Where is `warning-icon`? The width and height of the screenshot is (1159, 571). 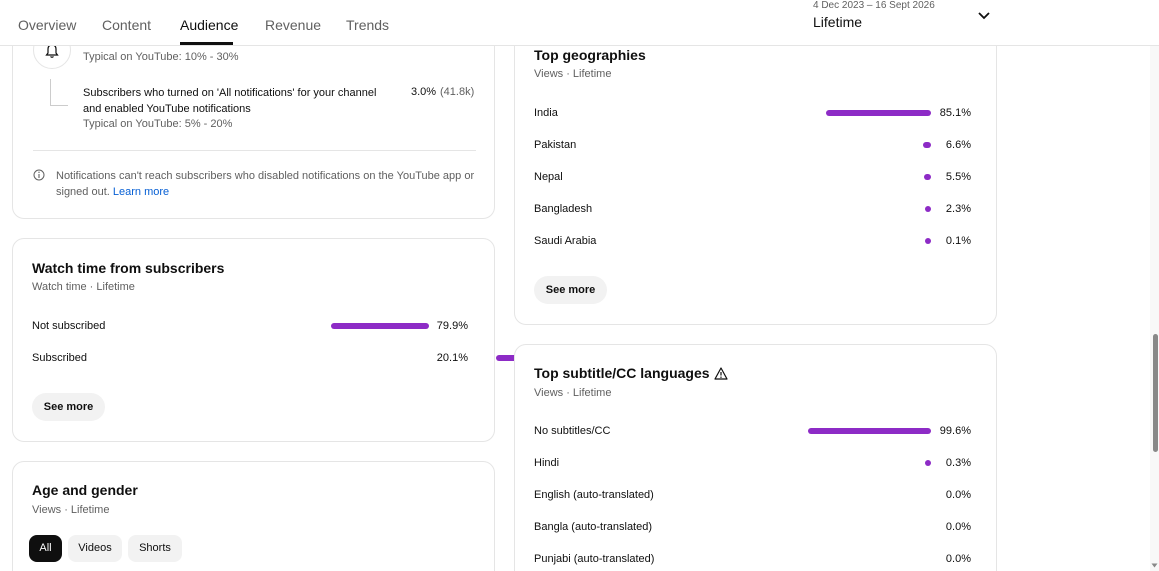
warning-icon is located at coordinates (721, 373).